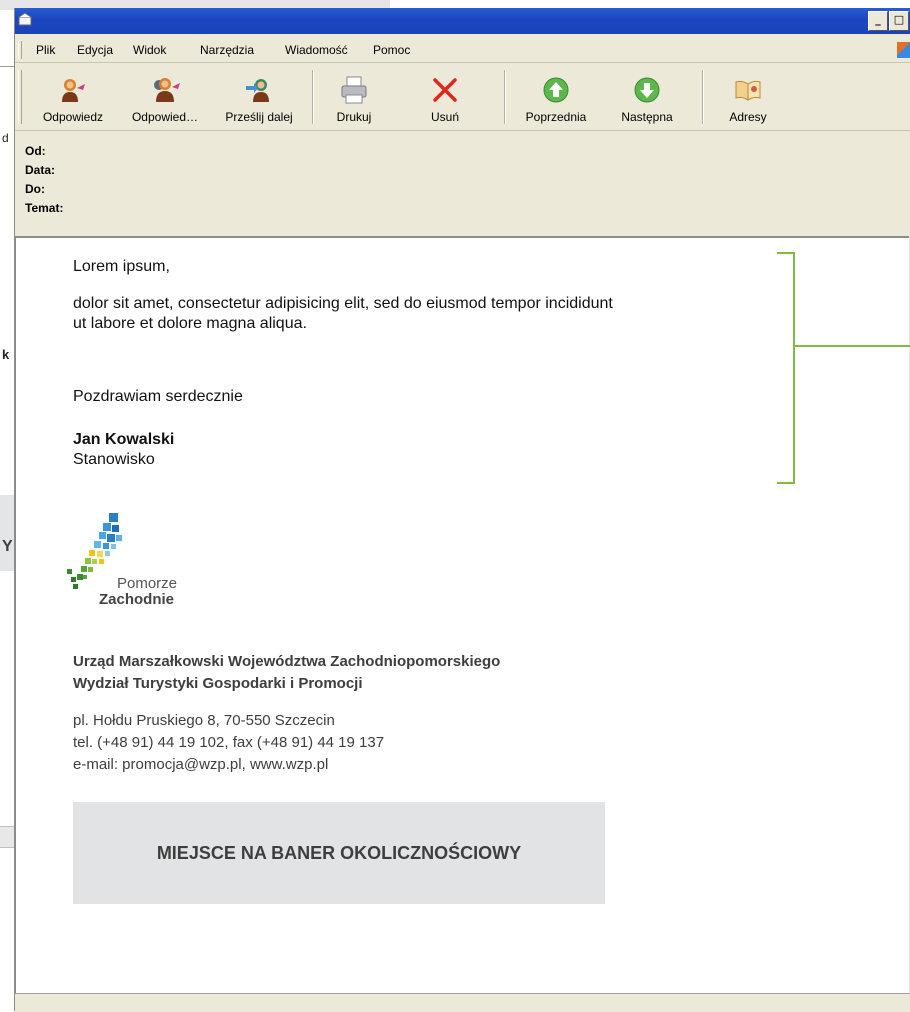 The image size is (910, 1012). I want to click on menu-item-edycja: Edycja, so click(95, 50).